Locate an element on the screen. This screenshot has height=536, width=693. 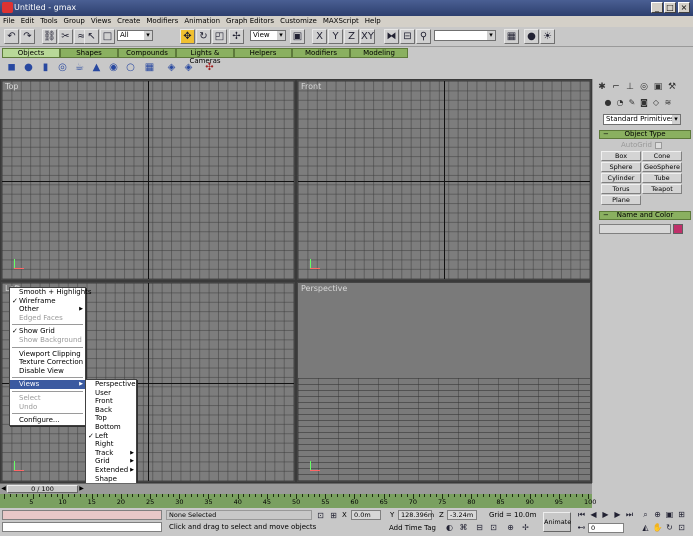
object-color-swatch is located at coordinates (678, 229).